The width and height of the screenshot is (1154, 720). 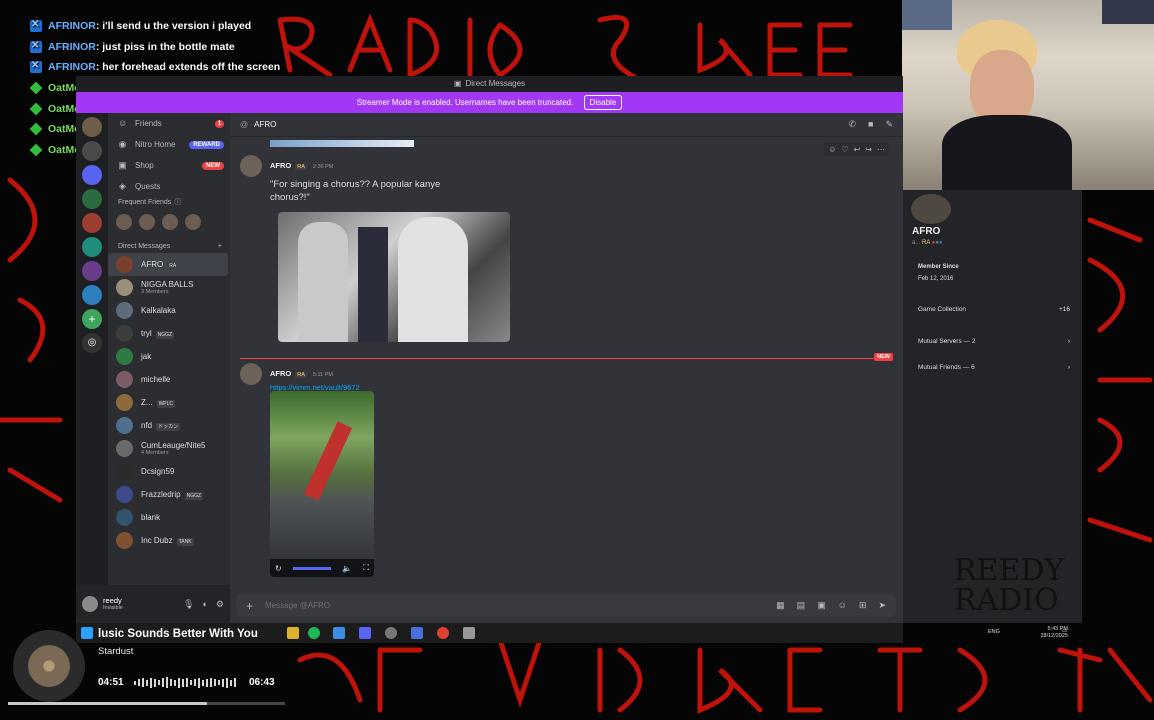 I want to click on game-collection-row: Game Collection +16, so click(x=994, y=309).